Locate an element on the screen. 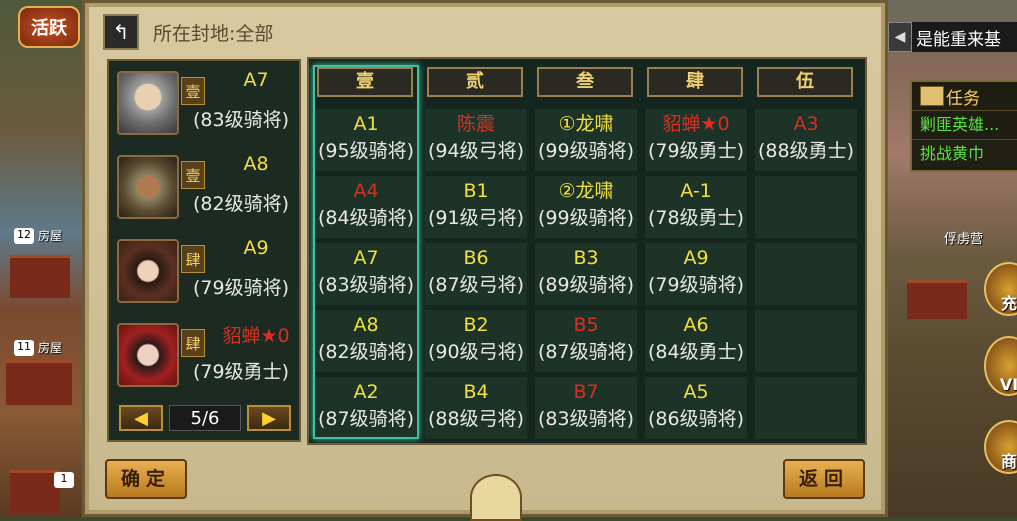  slot-general-name: A-1 is located at coordinates (696, 191).